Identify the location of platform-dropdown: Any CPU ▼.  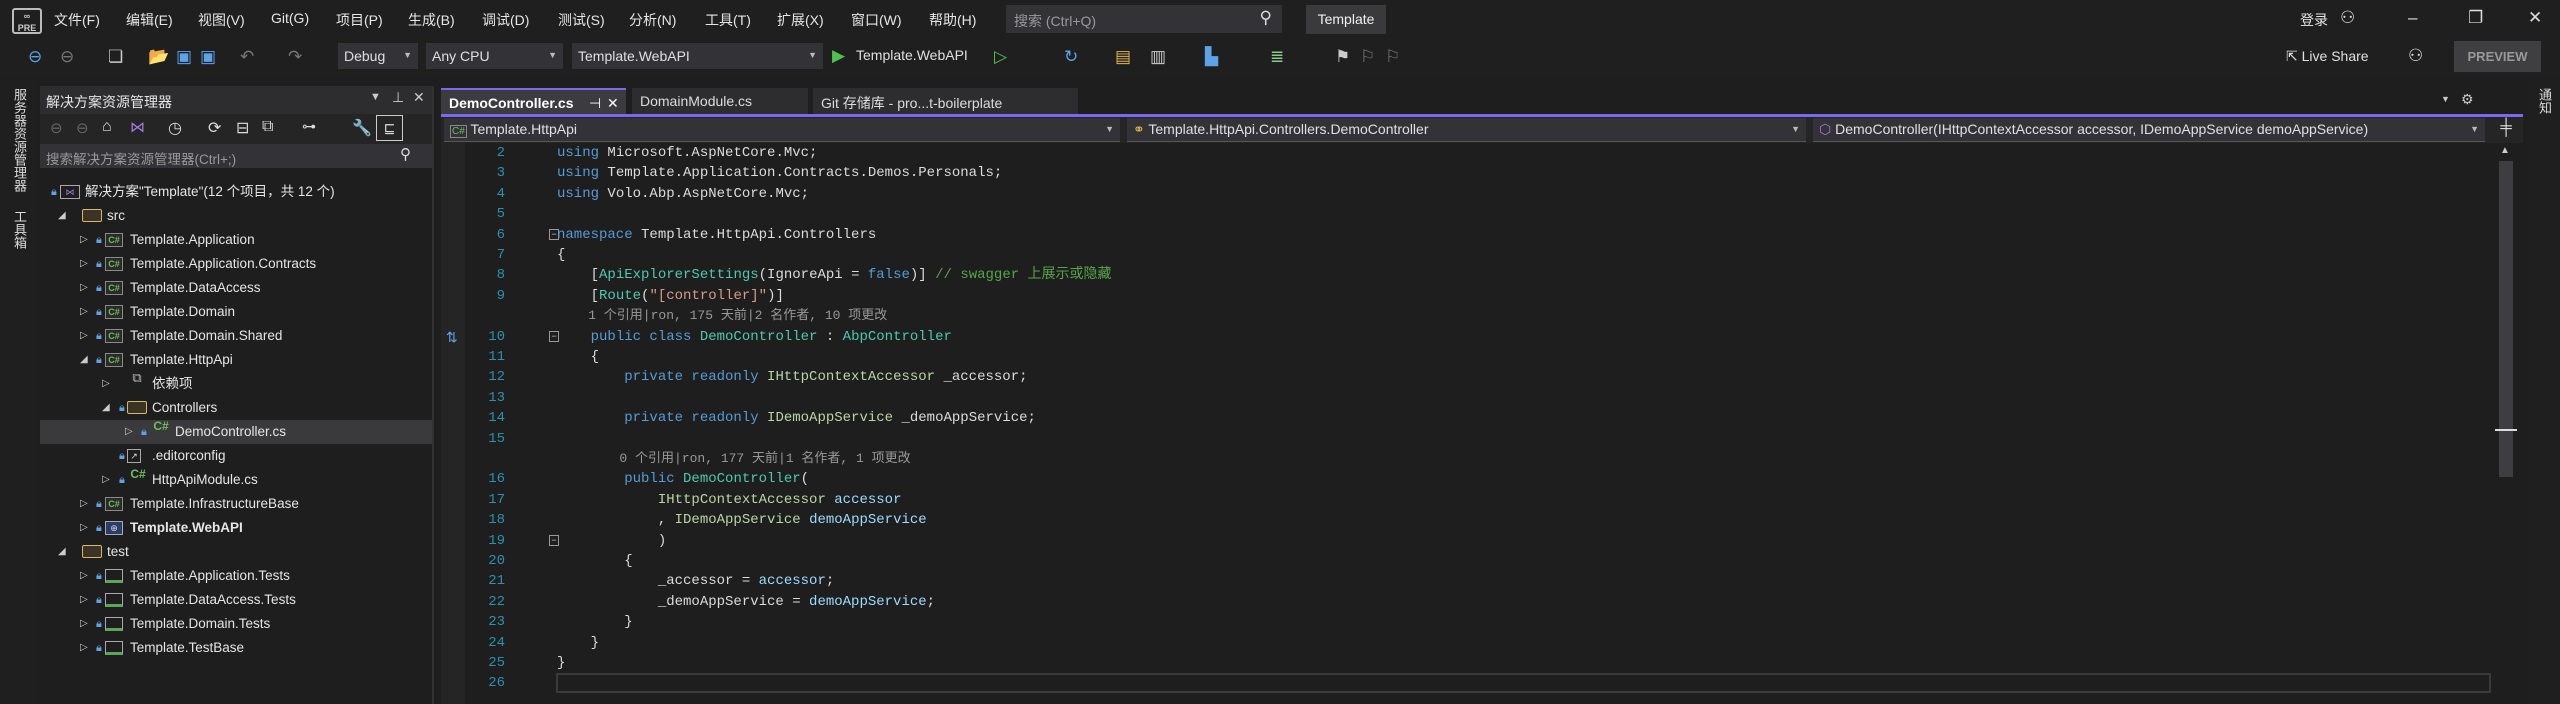
(494, 56).